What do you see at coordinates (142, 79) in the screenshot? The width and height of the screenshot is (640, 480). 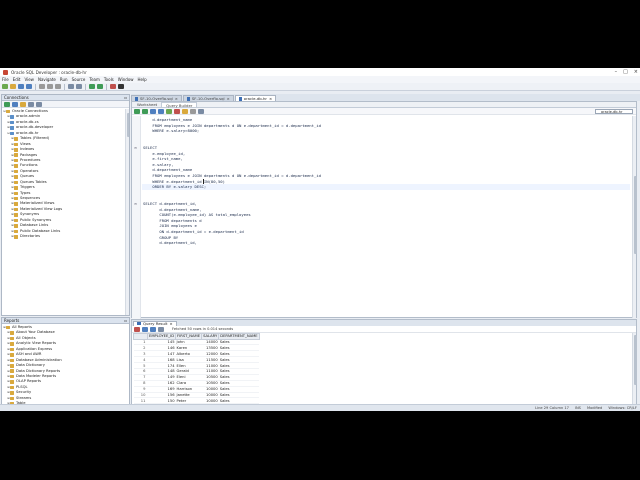 I see `menu-help: Help` at bounding box center [142, 79].